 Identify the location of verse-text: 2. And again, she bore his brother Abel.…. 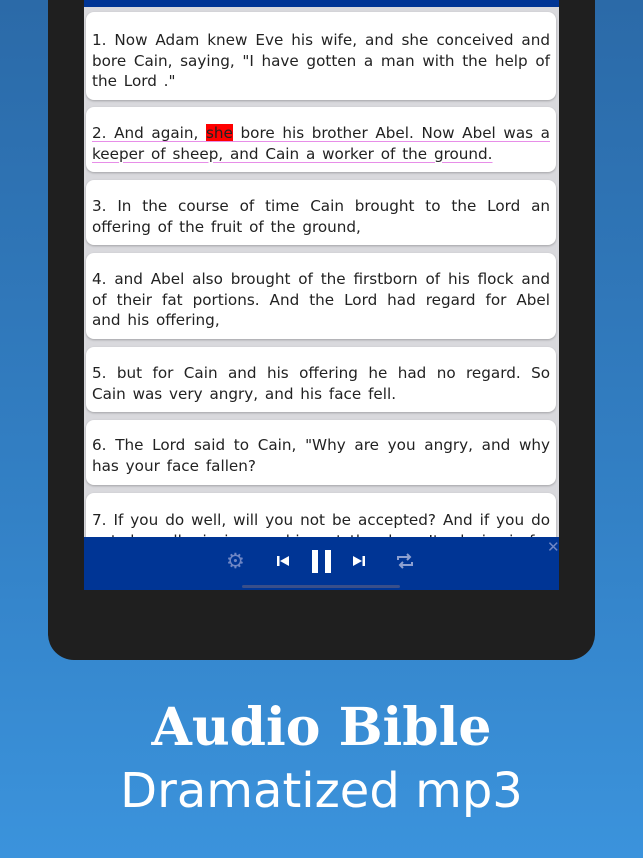
(321, 143).